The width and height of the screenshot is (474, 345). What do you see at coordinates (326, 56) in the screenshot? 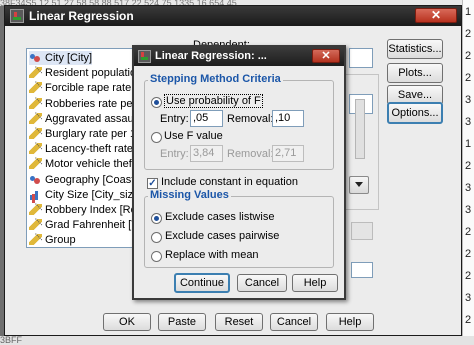
I see `options-close-button: ✕` at bounding box center [326, 56].